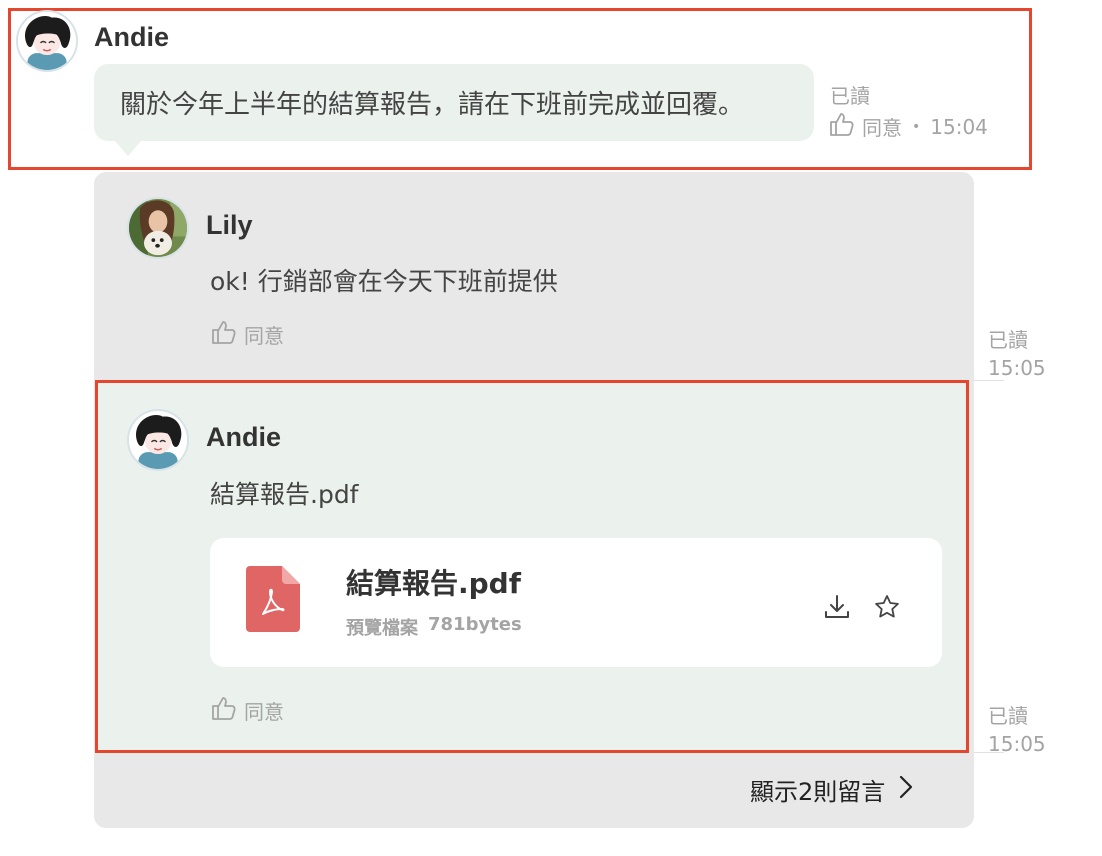 The height and width of the screenshot is (856, 1102). What do you see at coordinates (887, 607) in the screenshot?
I see `star-icon` at bounding box center [887, 607].